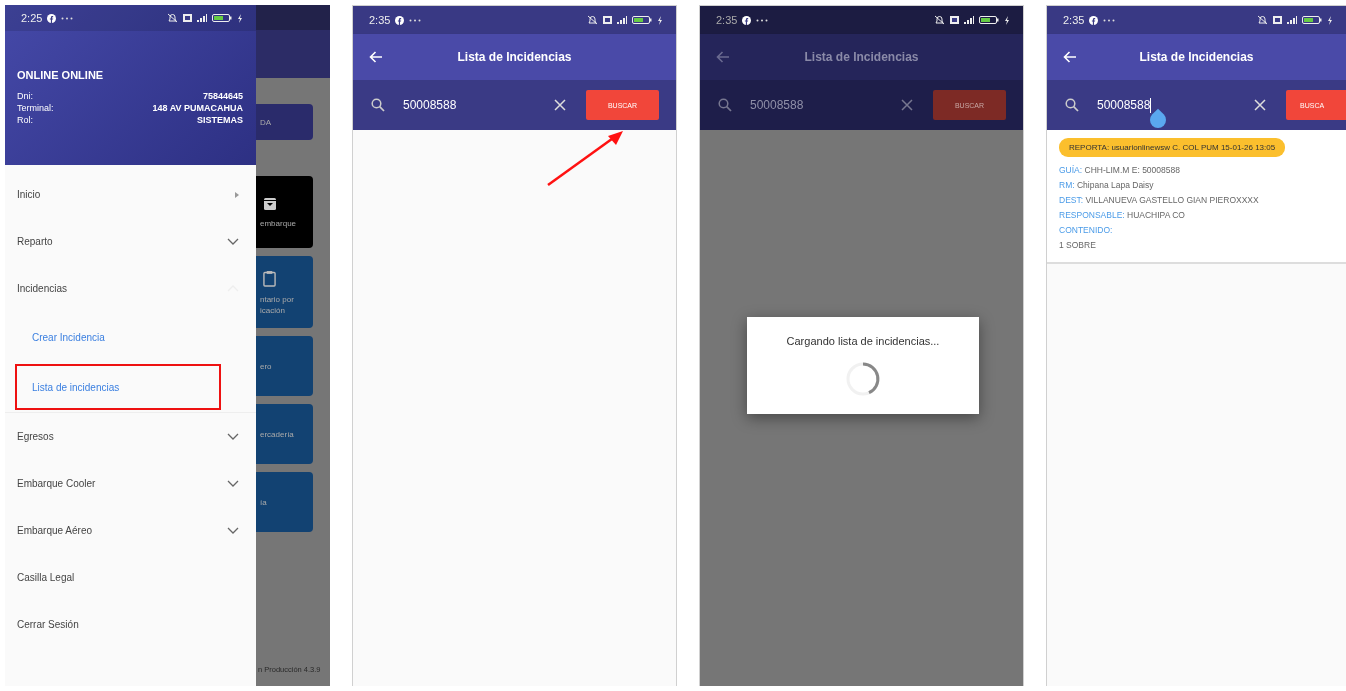 This screenshot has height=691, width=1346. Describe the element at coordinates (130, 530) in the screenshot. I see `menu-item: Embarque Aéreo` at that location.